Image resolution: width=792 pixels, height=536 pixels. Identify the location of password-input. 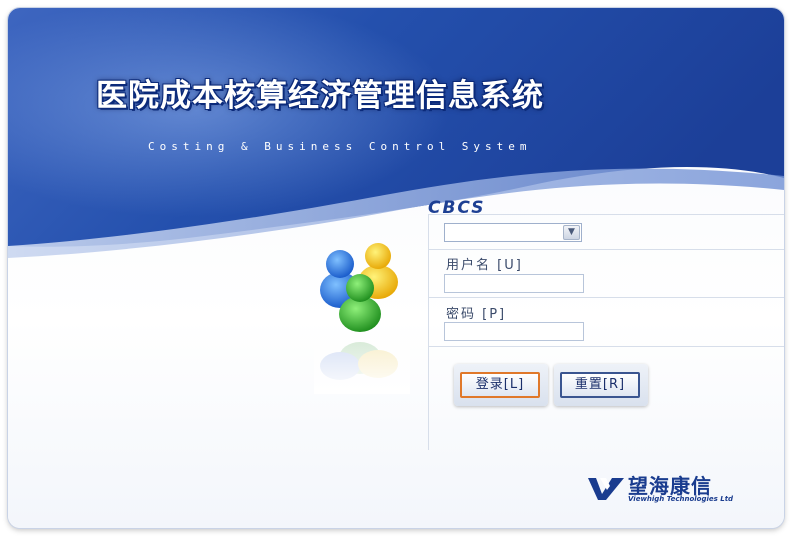
(514, 331).